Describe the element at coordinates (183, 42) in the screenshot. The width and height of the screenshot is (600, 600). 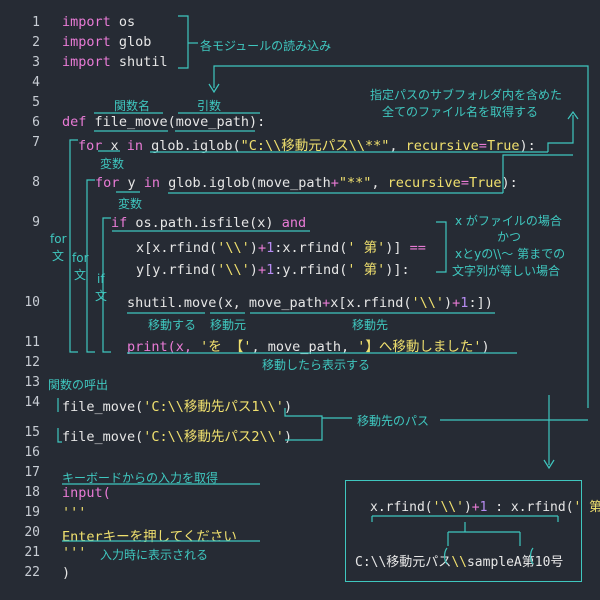
I see `import-bracket` at that location.